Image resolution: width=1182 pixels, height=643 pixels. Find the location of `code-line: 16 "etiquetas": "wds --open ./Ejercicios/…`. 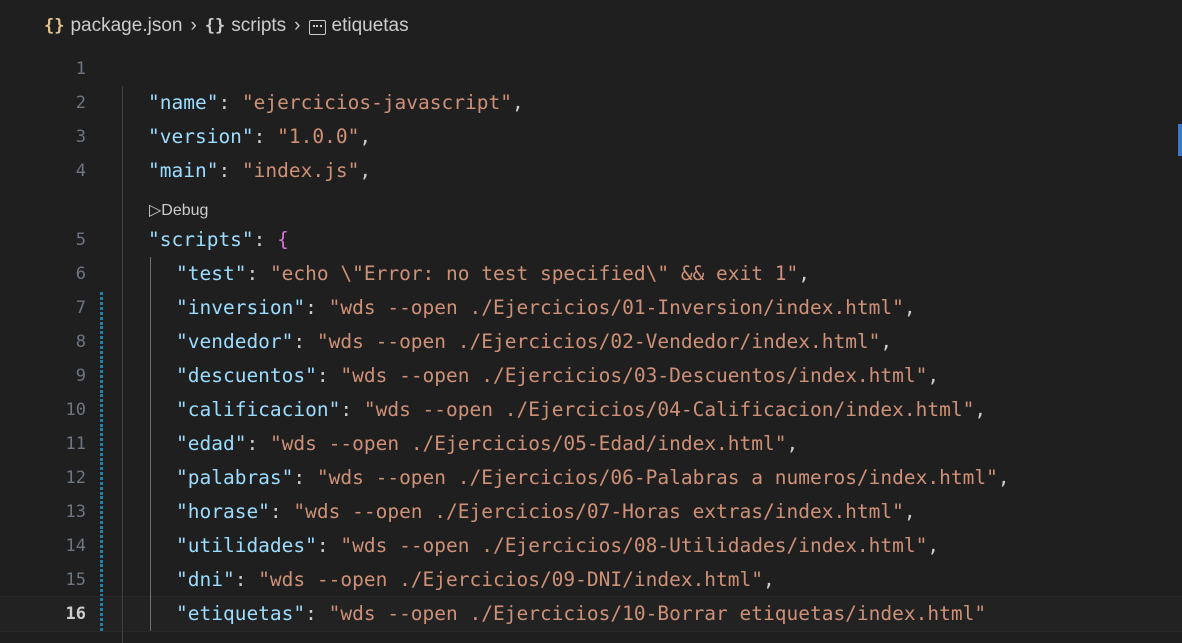

code-line: 16 "etiquetas": "wds --open ./Ejercicios/… is located at coordinates (591, 614).